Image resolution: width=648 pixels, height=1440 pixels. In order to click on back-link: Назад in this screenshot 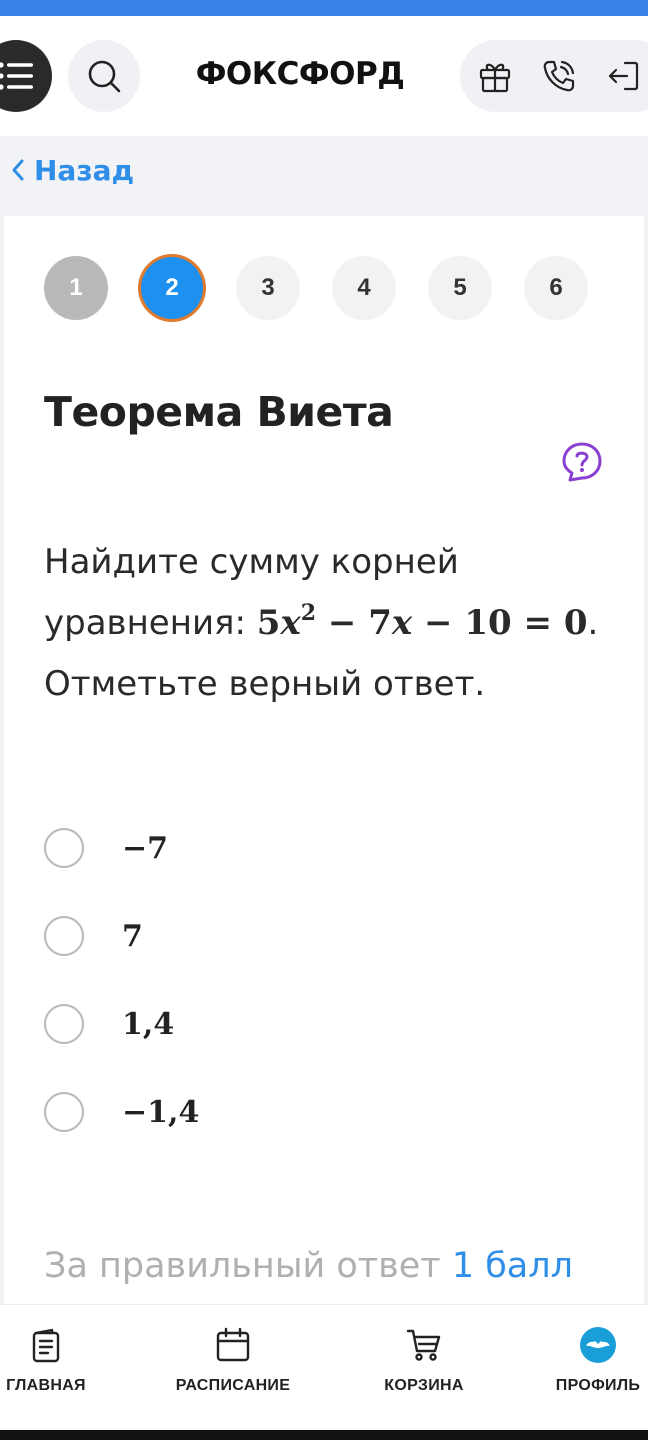, I will do `click(72, 170)`.